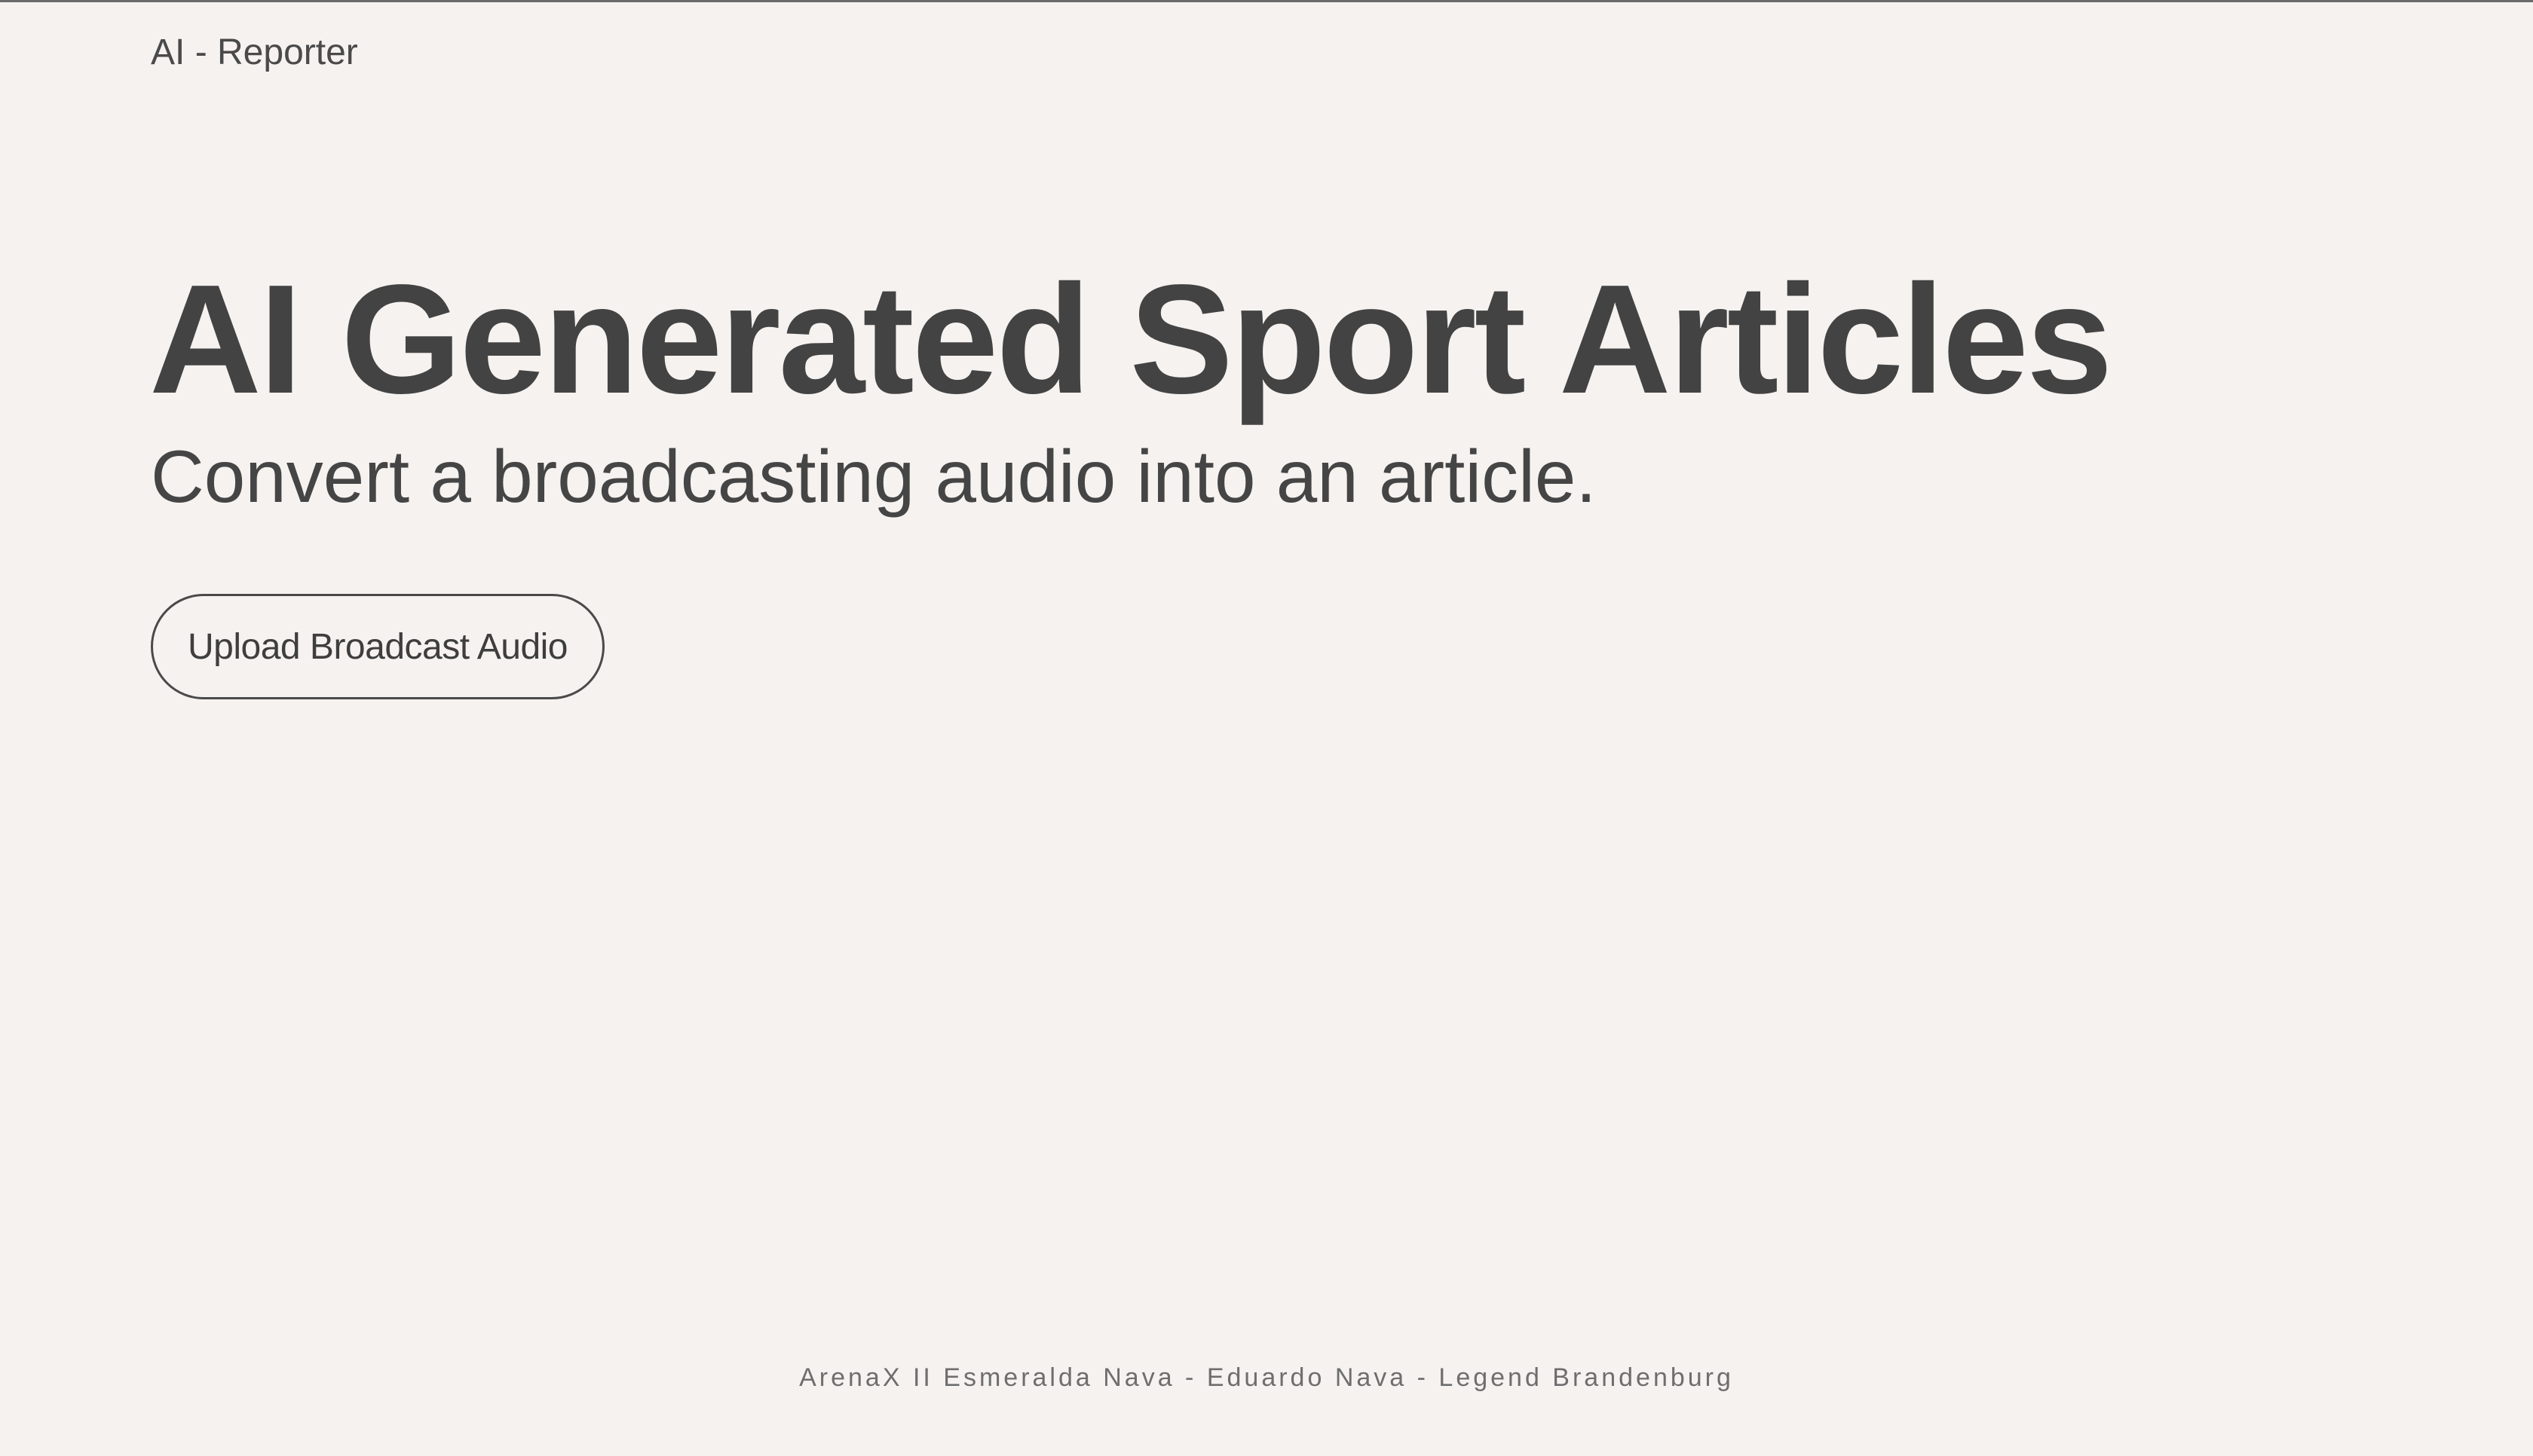 The width and height of the screenshot is (2533, 1456). Describe the element at coordinates (1266, 1) in the screenshot. I see `top-border` at that location.